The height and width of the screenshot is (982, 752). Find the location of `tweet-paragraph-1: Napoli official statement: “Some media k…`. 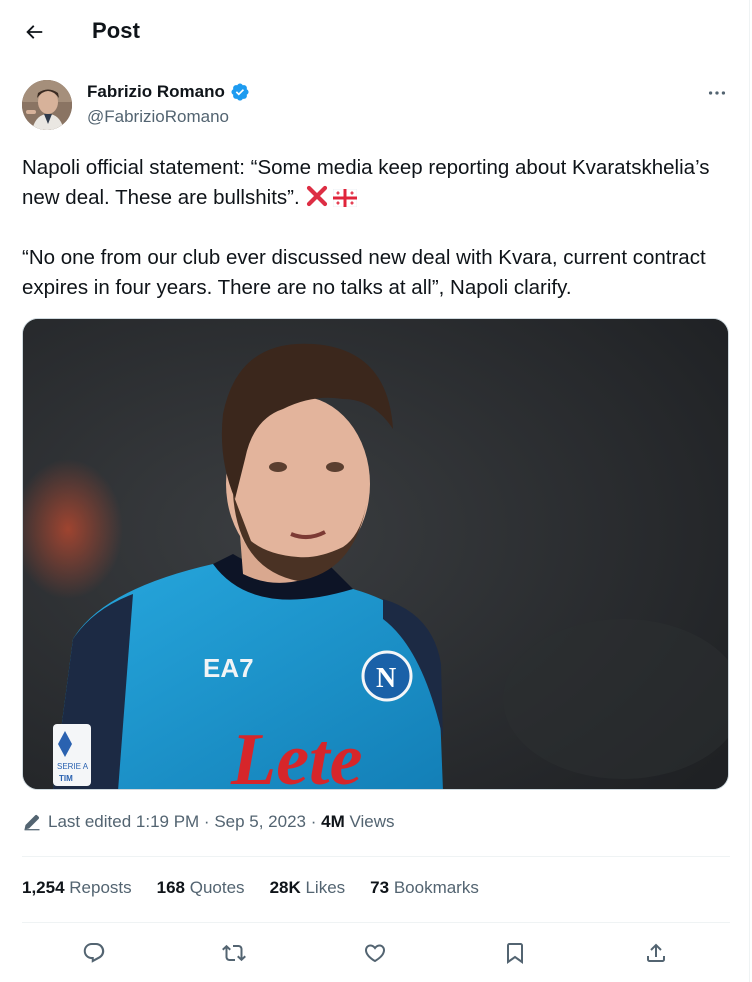

tweet-paragraph-1: Napoli official statement: “Some media k… is located at coordinates (366, 182).